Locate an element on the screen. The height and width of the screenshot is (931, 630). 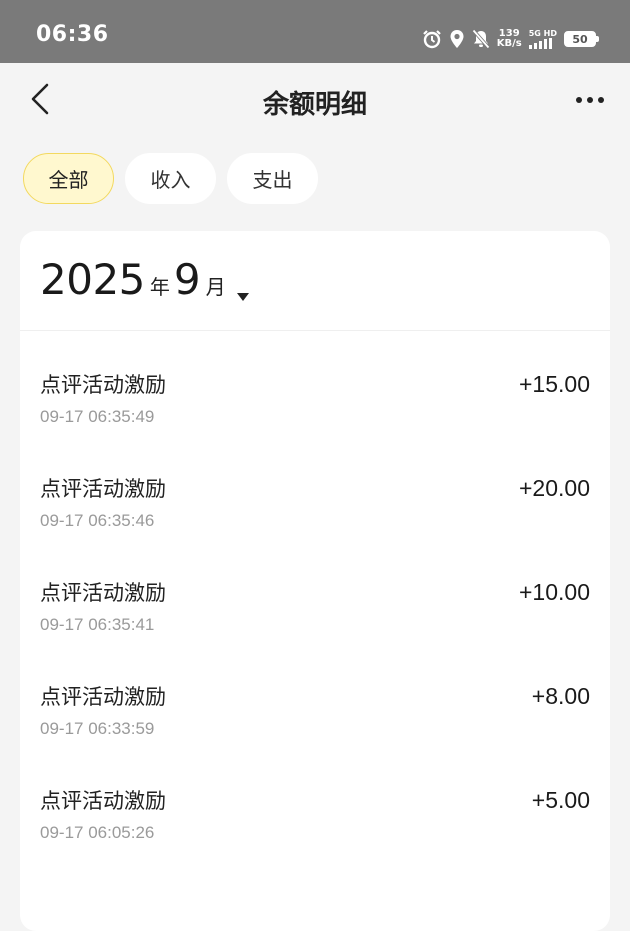
transaction-time: 09-17 06:35:46 is located at coordinates (97, 520).